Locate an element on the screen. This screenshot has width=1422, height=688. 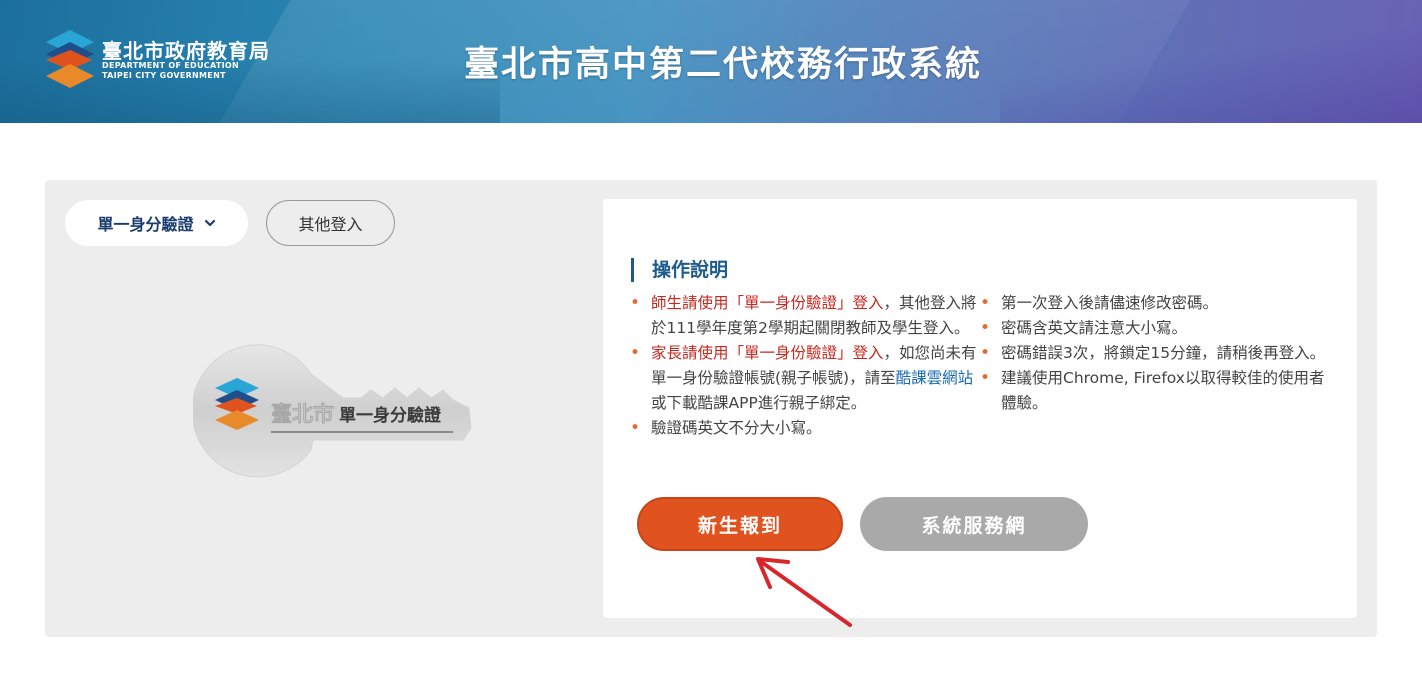
new-student-registration-button: 新生報到 is located at coordinates (740, 524).